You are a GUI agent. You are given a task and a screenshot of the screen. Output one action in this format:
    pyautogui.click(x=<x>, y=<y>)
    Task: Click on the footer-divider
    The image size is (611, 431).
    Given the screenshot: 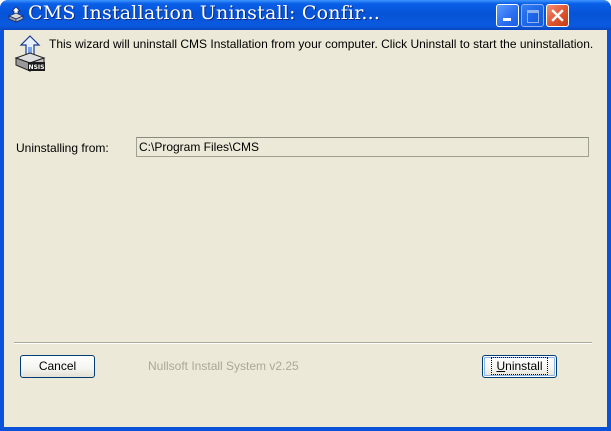 What is the action you would take?
    pyautogui.click(x=303, y=343)
    